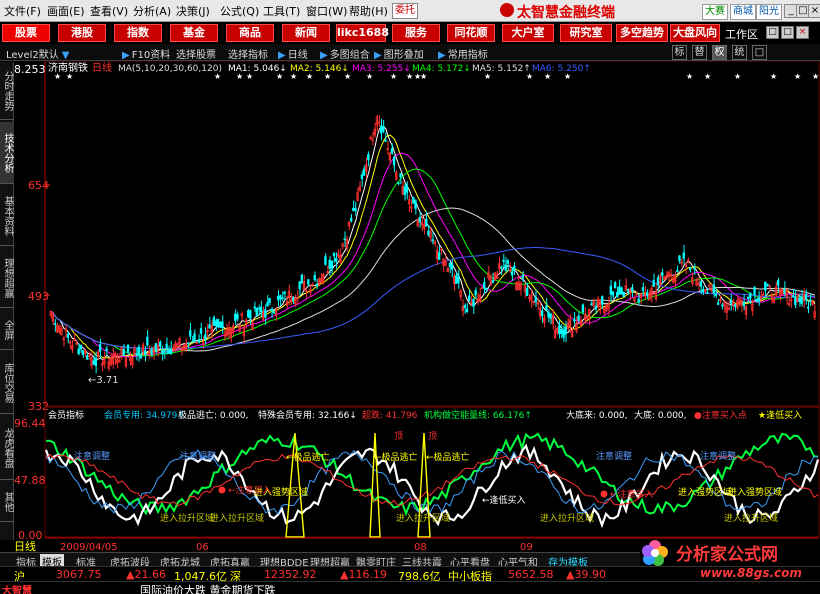 The width and height of the screenshot is (820, 594). What do you see at coordinates (478, 415) in the screenshot?
I see `indicator-legend-item: 机构做空能量线: 66.176↑` at bounding box center [478, 415].